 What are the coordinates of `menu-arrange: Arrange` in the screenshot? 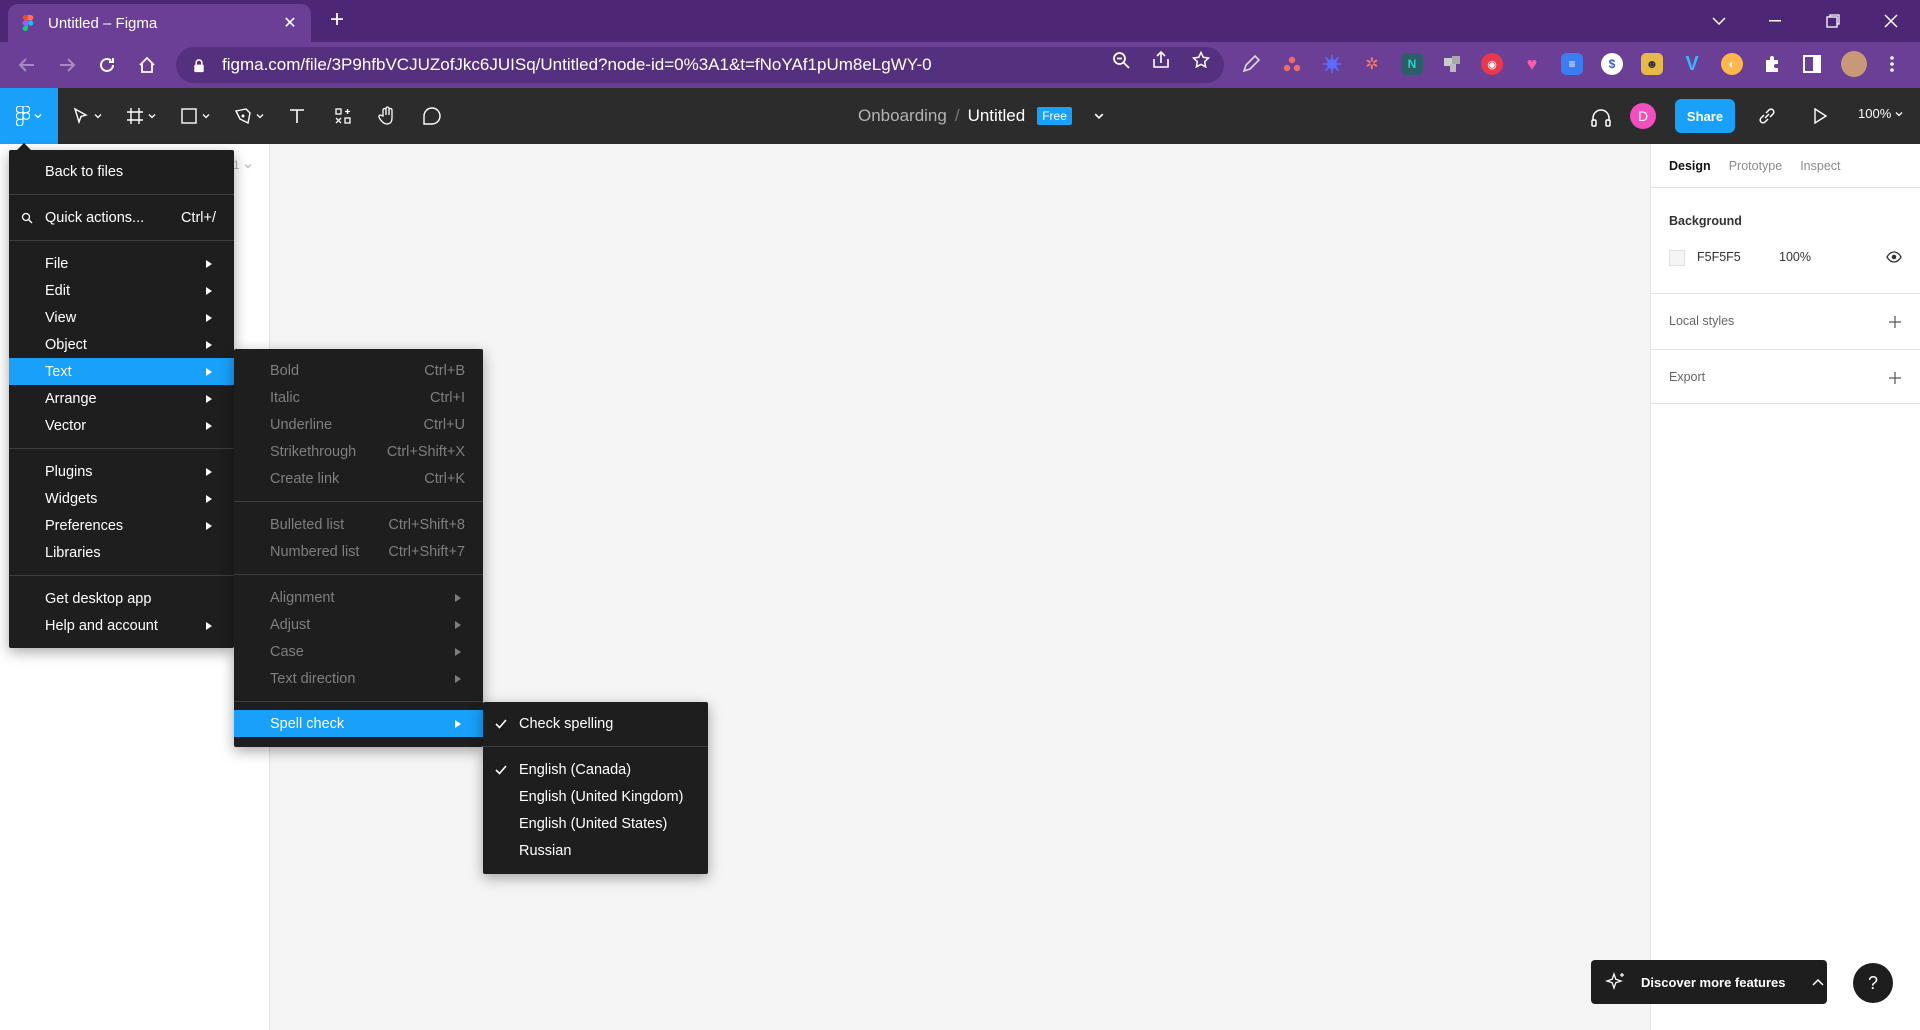 It's located at (121, 398).